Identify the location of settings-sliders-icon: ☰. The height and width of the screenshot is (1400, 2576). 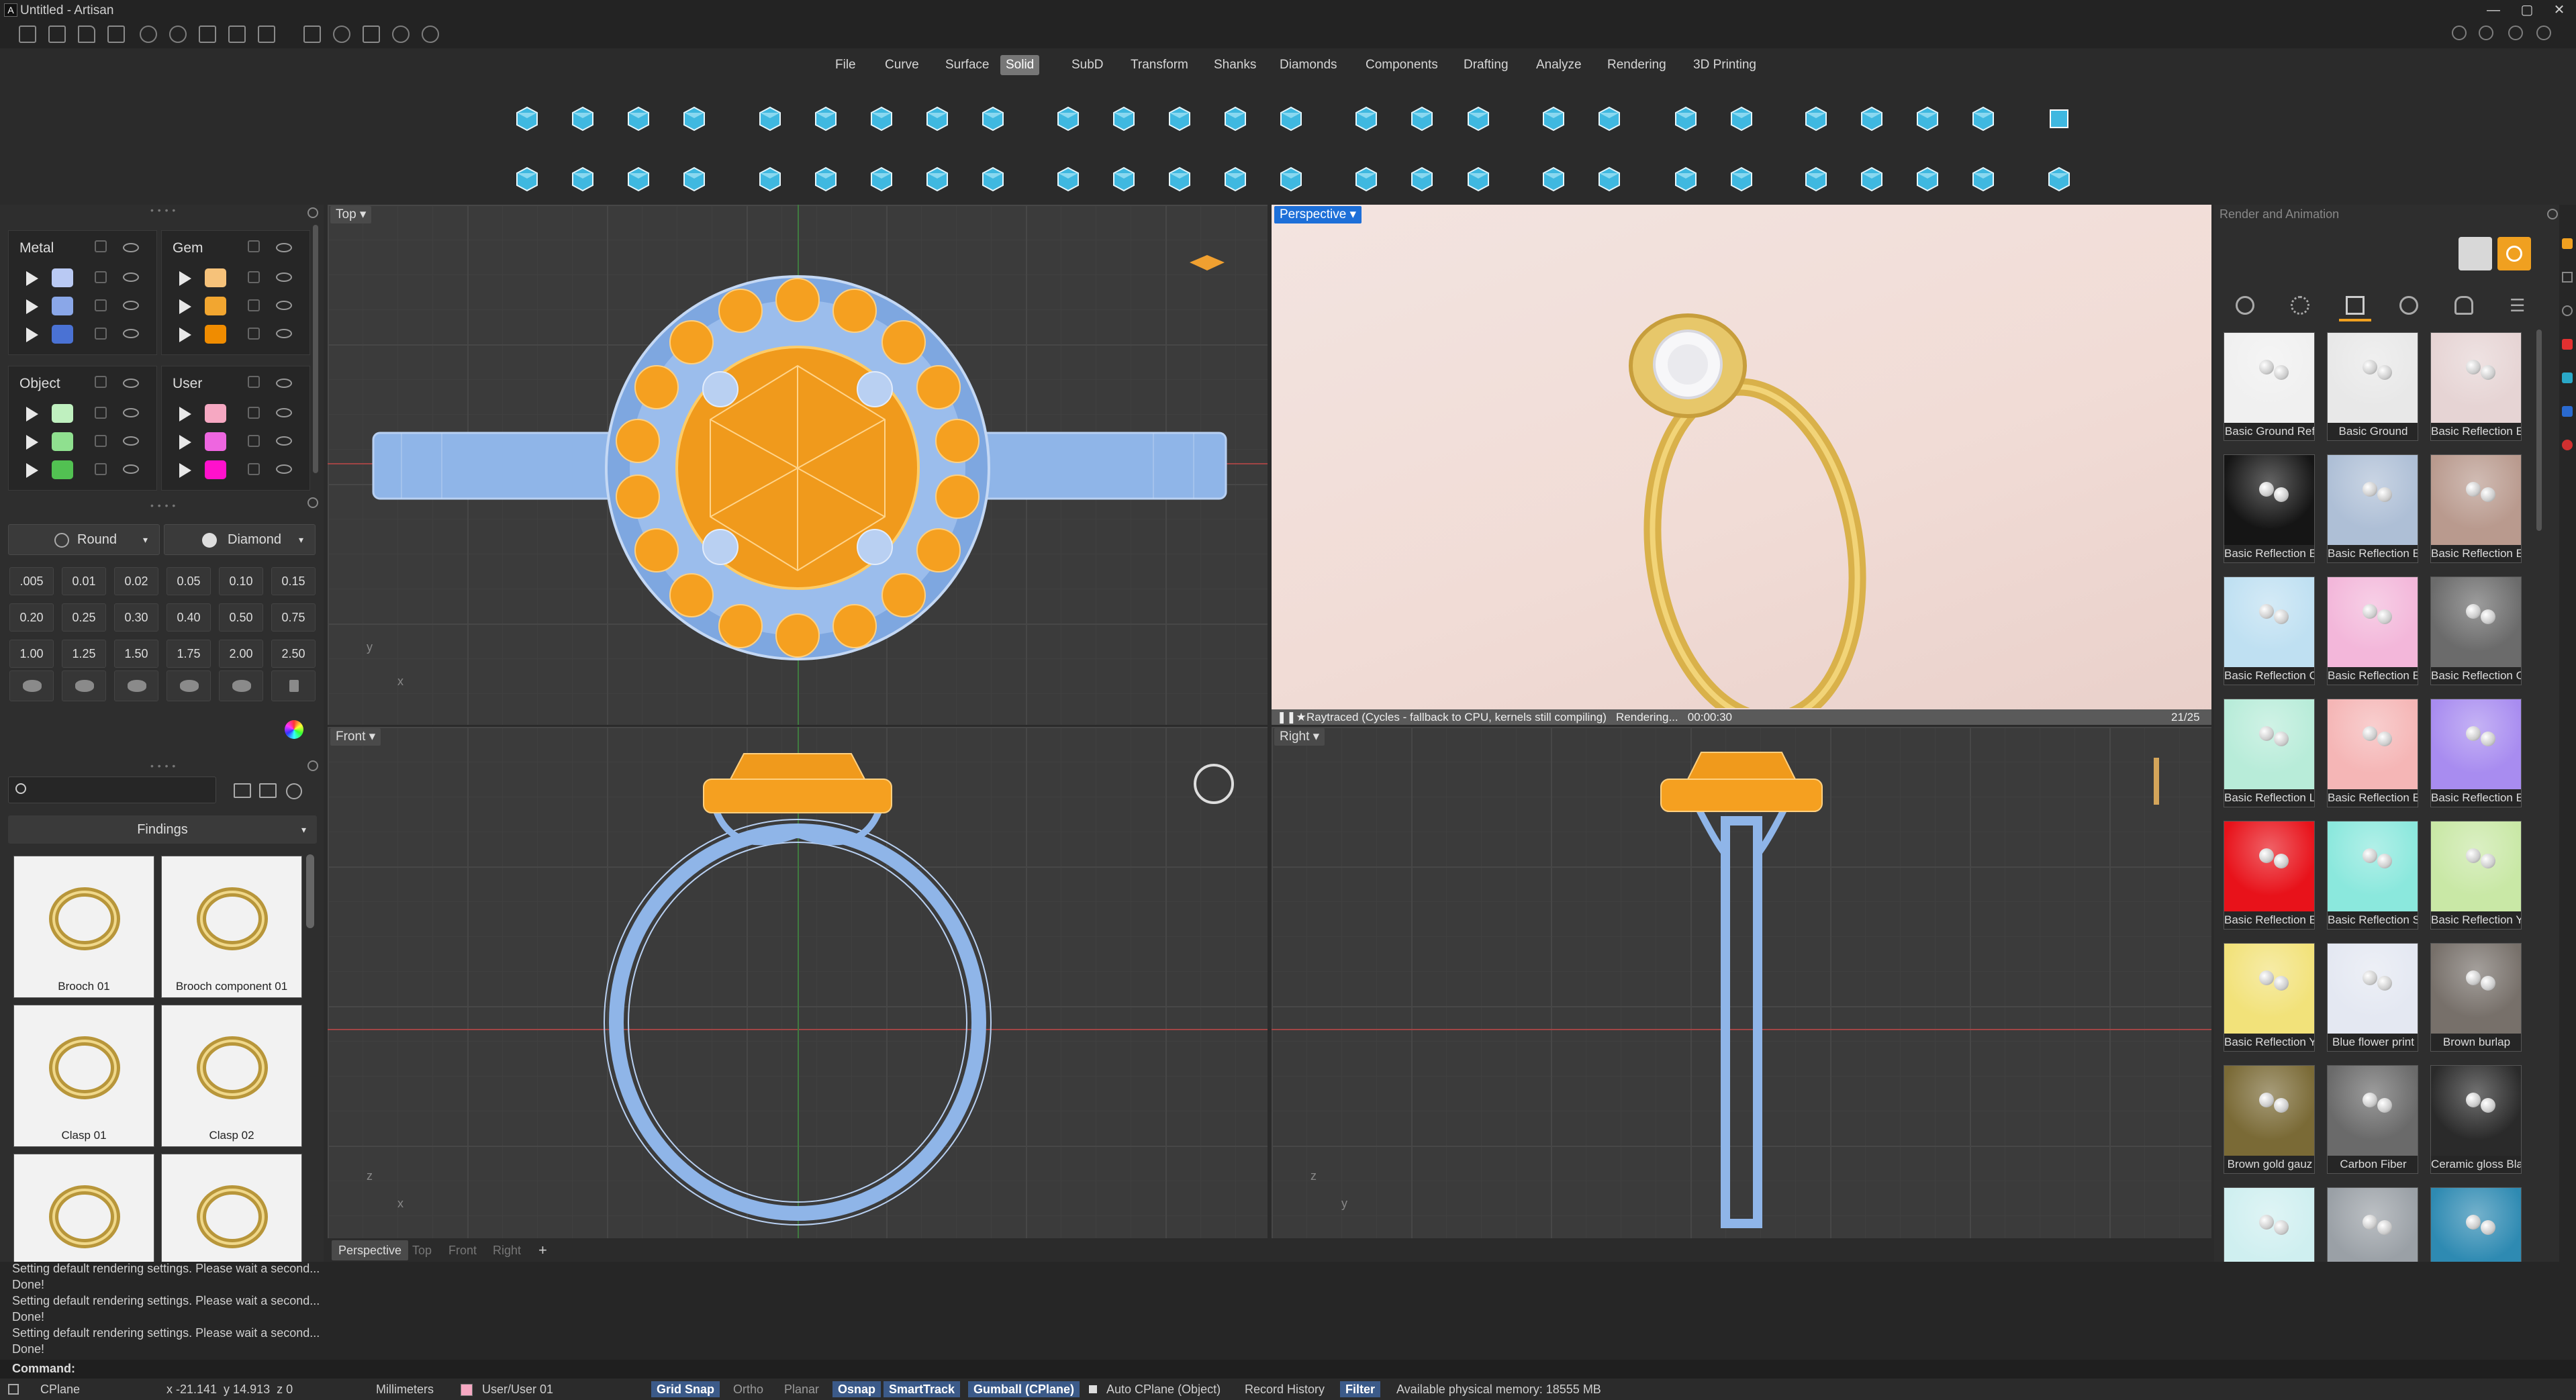
(2519, 305).